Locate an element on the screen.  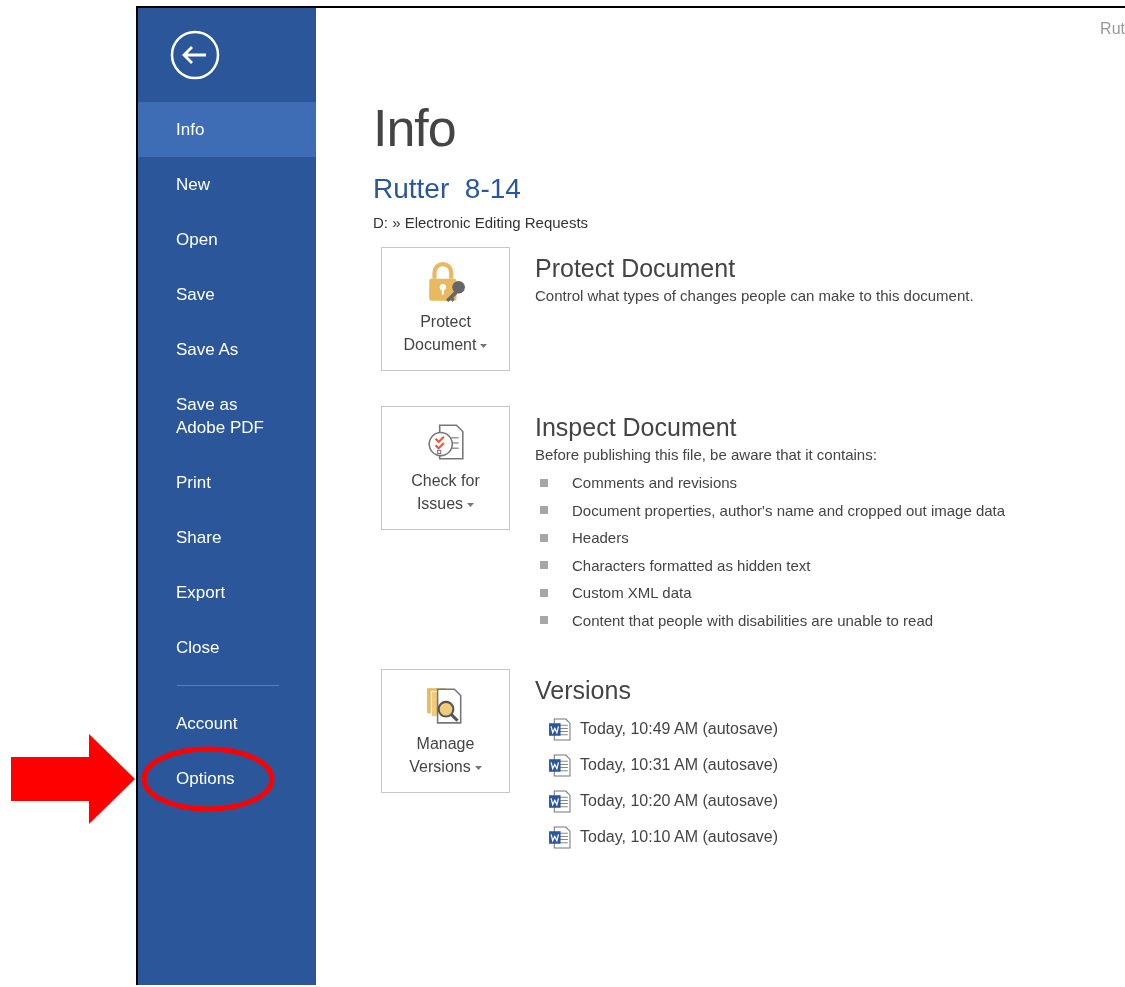
arrow-icon is located at coordinates (73, 779).